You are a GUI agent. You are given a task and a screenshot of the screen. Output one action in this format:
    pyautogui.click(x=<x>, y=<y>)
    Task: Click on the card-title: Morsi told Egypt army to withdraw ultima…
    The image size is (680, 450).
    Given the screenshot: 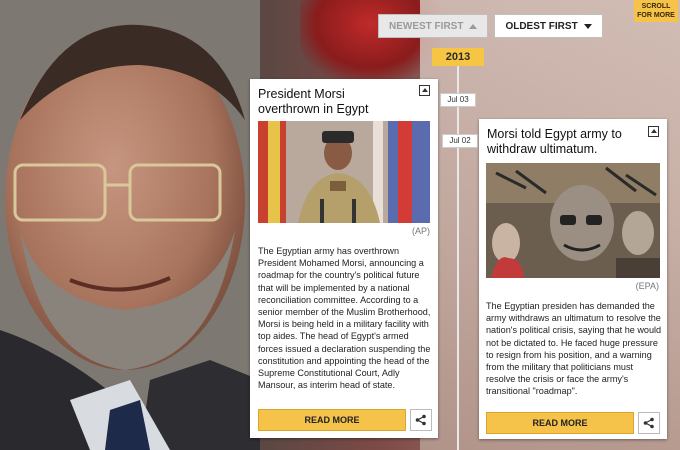 What is the action you would take?
    pyautogui.click(x=554, y=141)
    